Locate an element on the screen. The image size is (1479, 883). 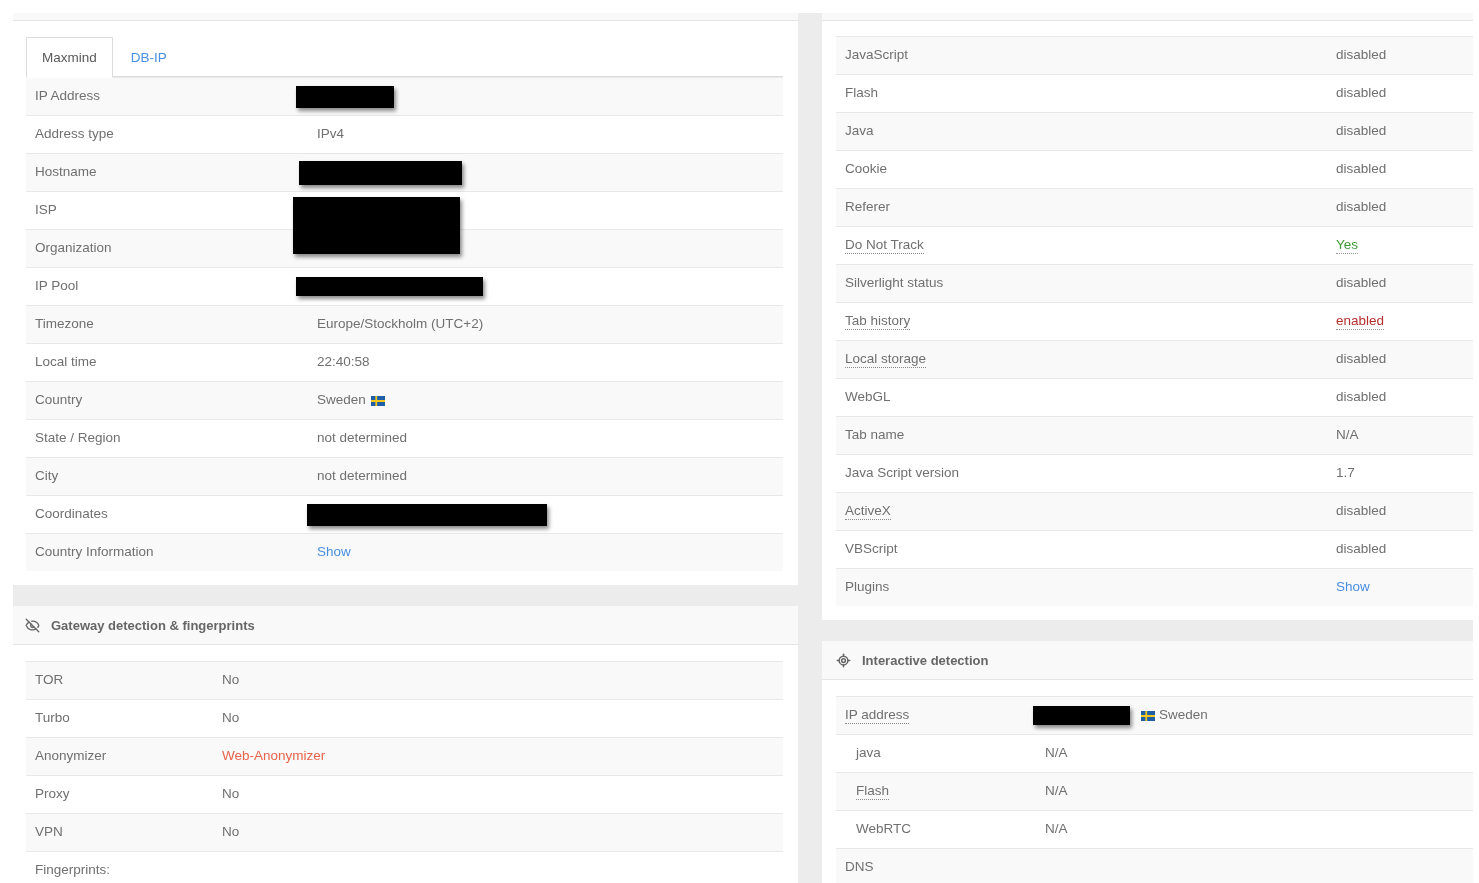
field-value: Europe/Stockholm (UTC+2) is located at coordinates (400, 324).